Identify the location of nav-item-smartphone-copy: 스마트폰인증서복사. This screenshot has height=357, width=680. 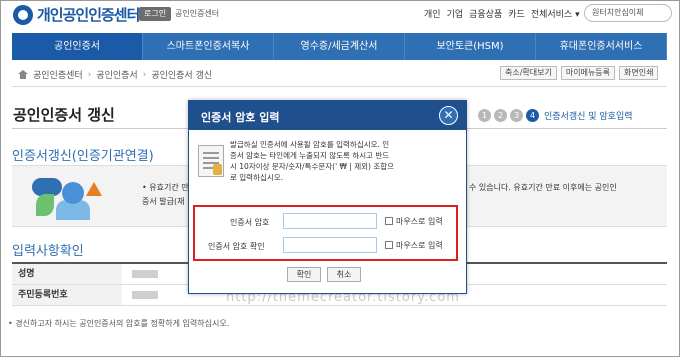
(208, 46).